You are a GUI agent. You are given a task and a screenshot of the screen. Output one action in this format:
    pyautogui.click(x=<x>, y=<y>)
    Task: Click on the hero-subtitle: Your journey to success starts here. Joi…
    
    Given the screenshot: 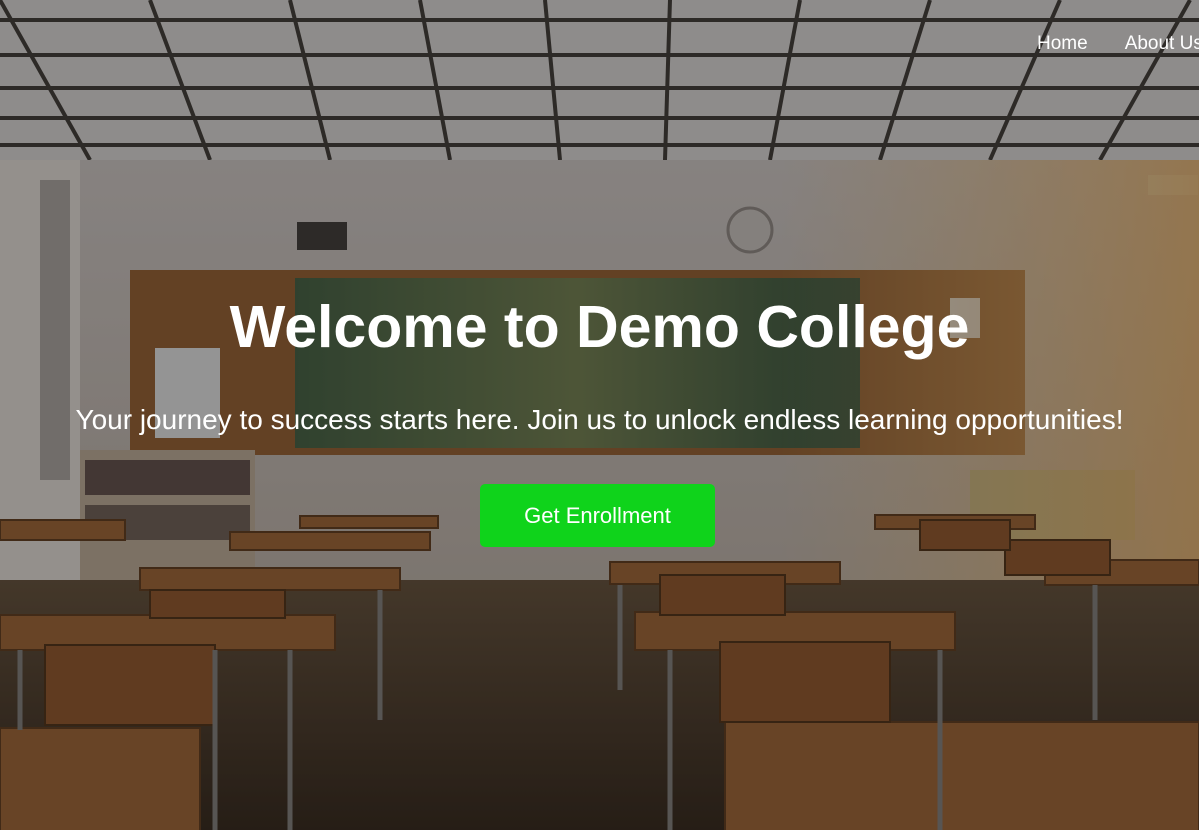 What is the action you would take?
    pyautogui.click(x=599, y=419)
    